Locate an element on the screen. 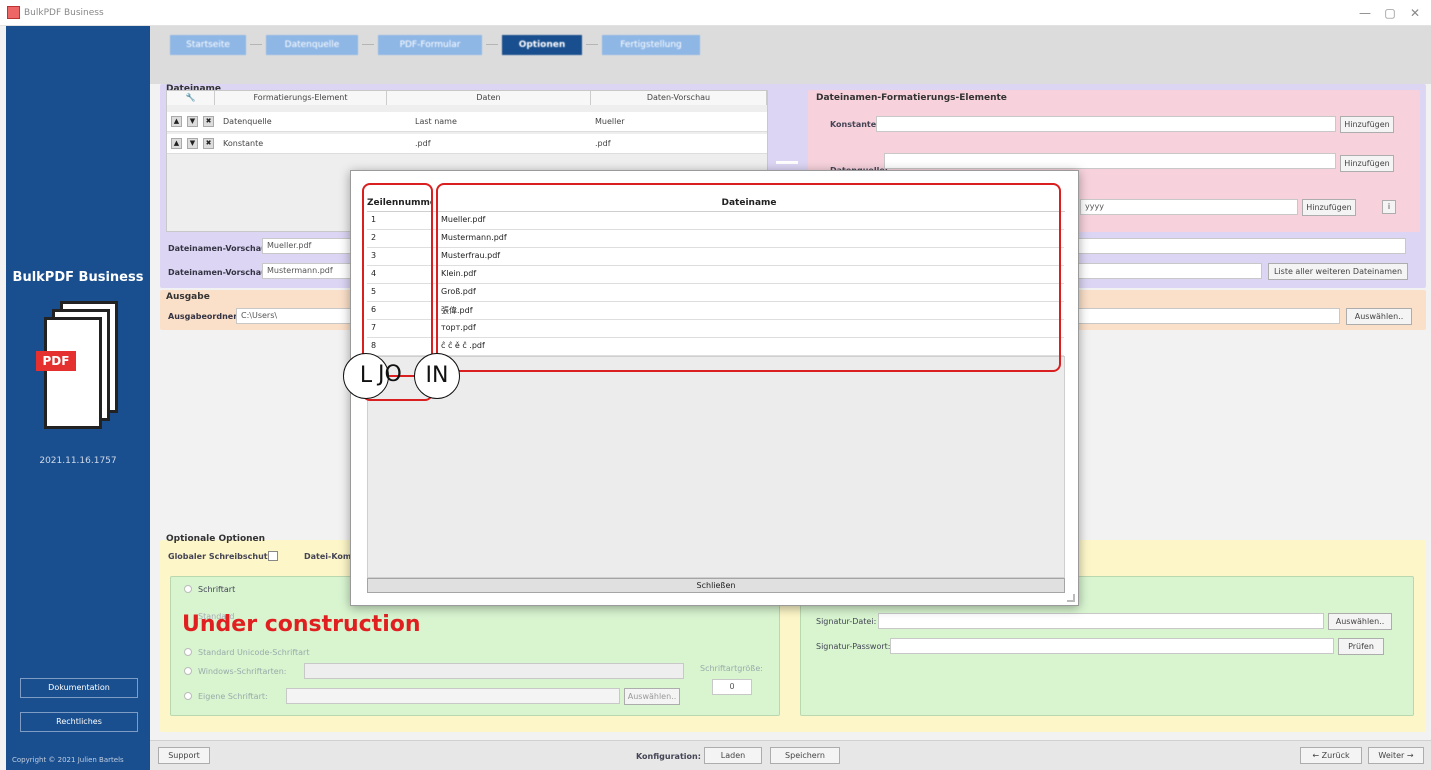 This screenshot has width=1431, height=770. list-empty-area is located at coordinates (716, 467).